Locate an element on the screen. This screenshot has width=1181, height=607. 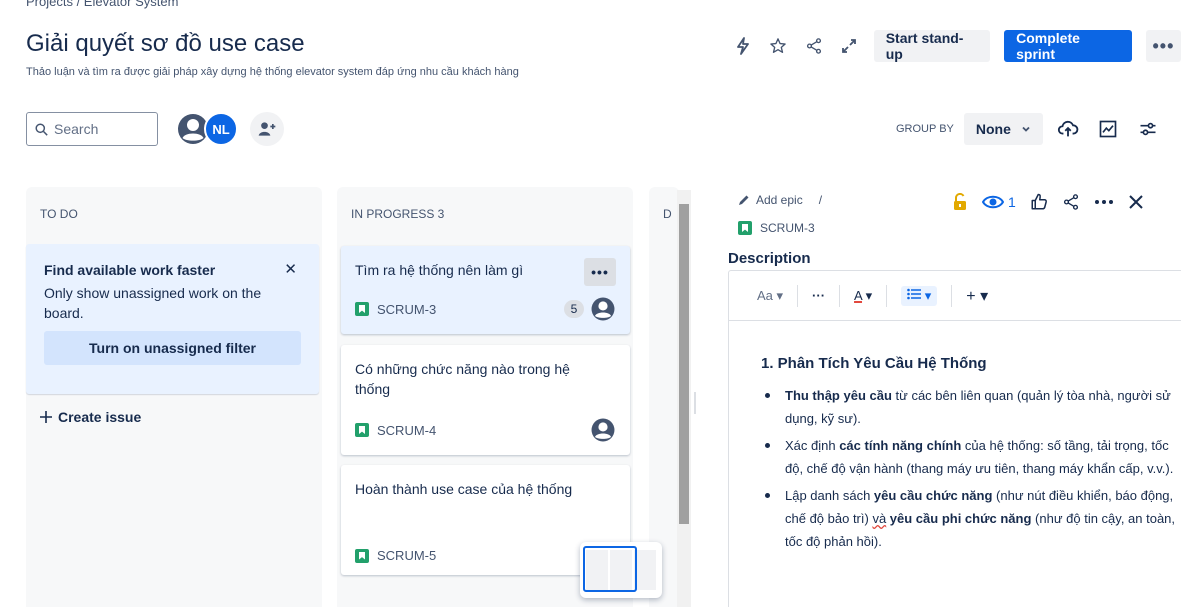
pencil-icon is located at coordinates (744, 200).